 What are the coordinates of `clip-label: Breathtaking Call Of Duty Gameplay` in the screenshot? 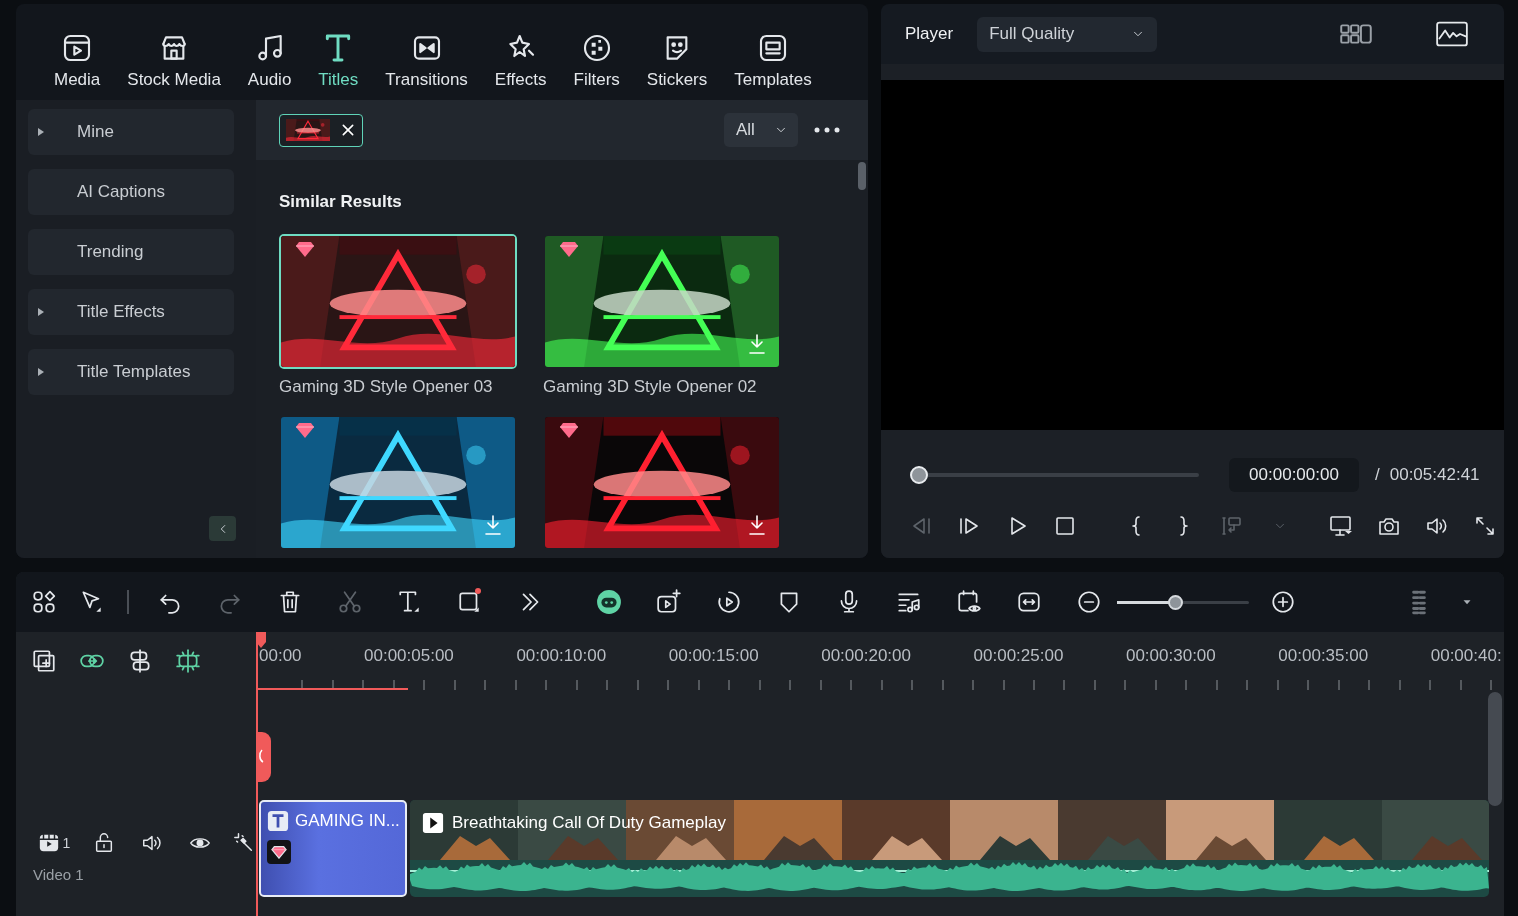 It's located at (589, 823).